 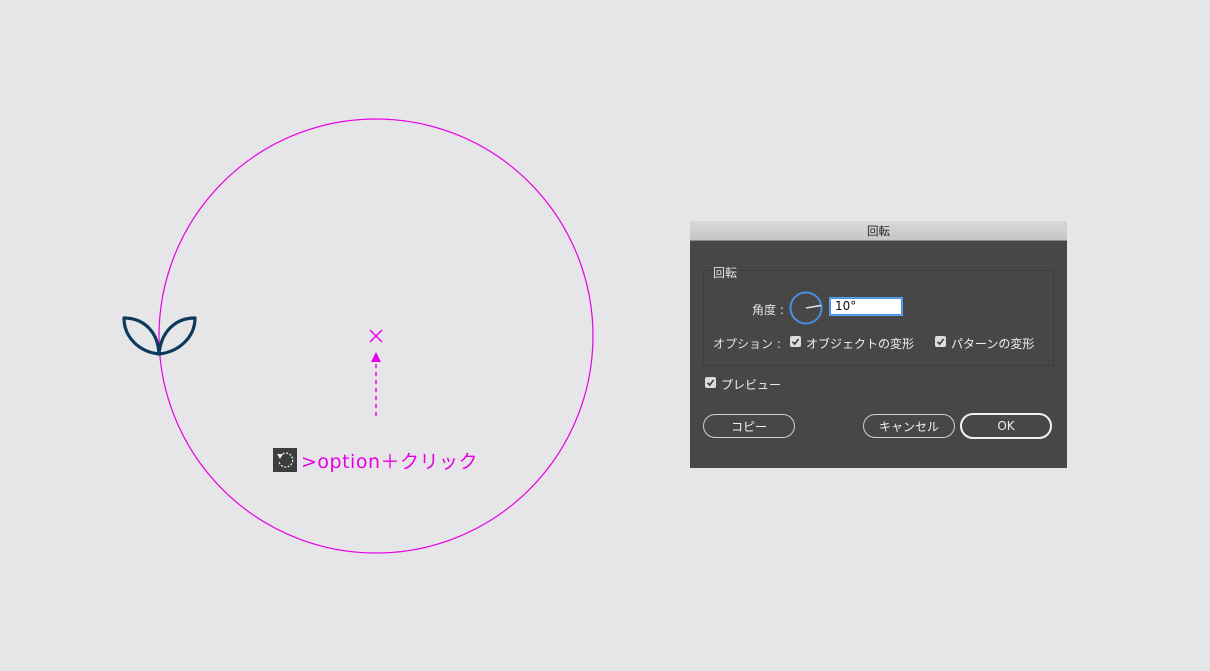 What do you see at coordinates (390, 461) in the screenshot?
I see `hint-text: >option＋クリック` at bounding box center [390, 461].